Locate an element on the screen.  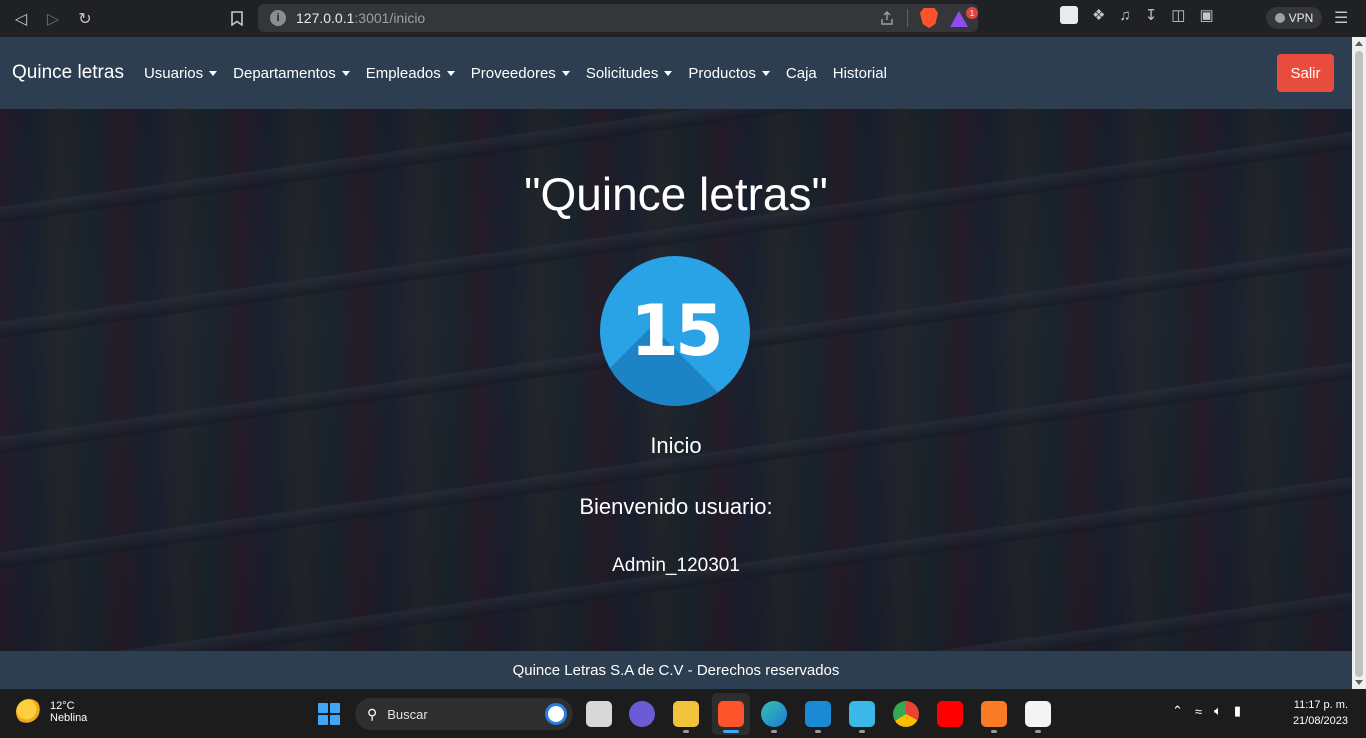
start-icon is located at coordinates (329, 714).